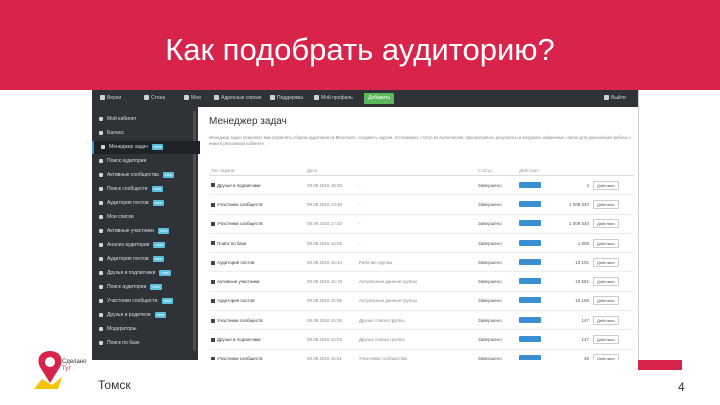 This screenshot has height=405, width=720. I want to click on nav-item-5: Мой профиль, so click(333, 98).